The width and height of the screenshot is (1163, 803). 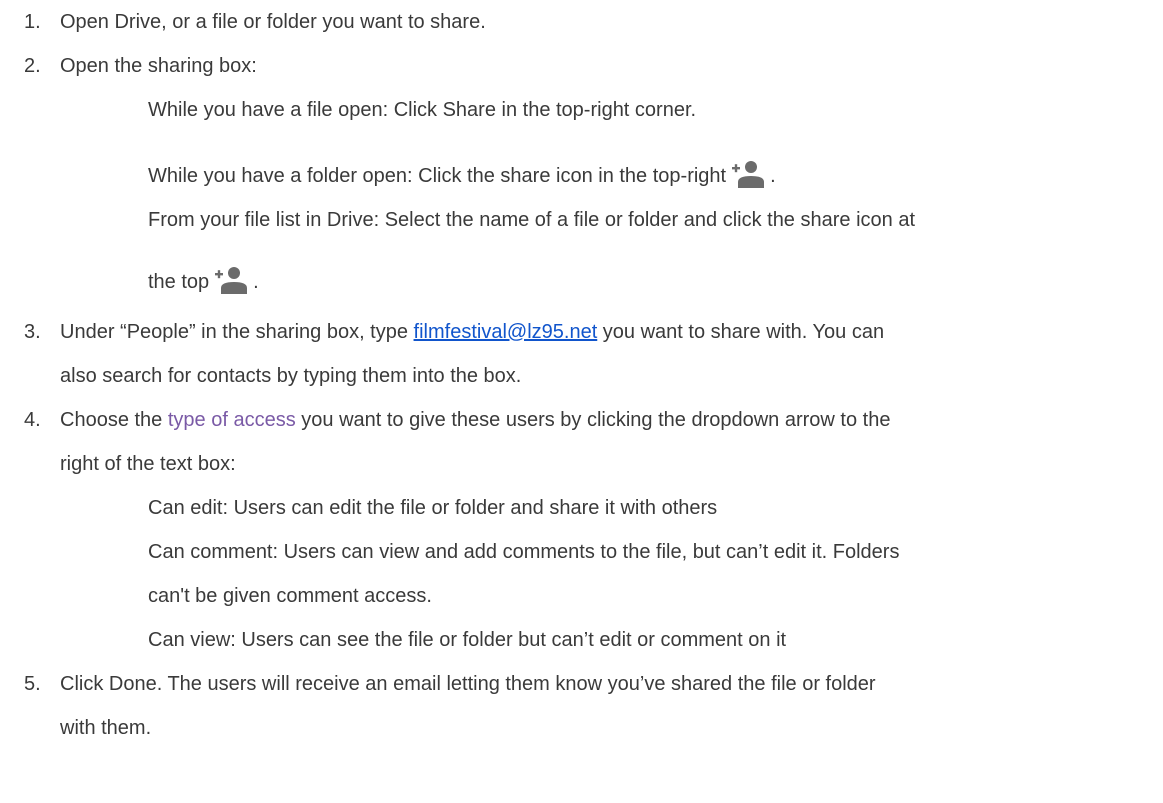 I want to click on access-option-can-comment-cont: can't be given comment access., so click(x=290, y=596).